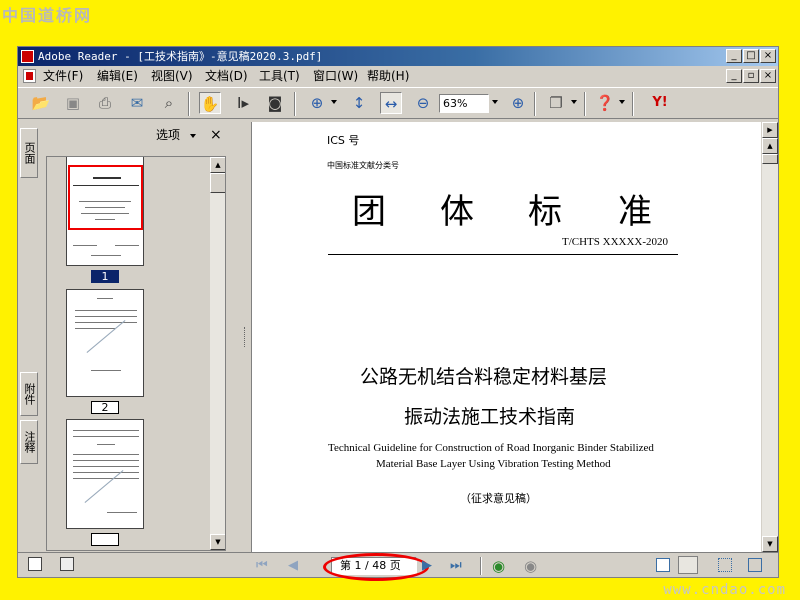 The width and height of the screenshot is (800, 600). Describe the element at coordinates (193, 136) in the screenshot. I see `options-dropdown-icon` at that location.